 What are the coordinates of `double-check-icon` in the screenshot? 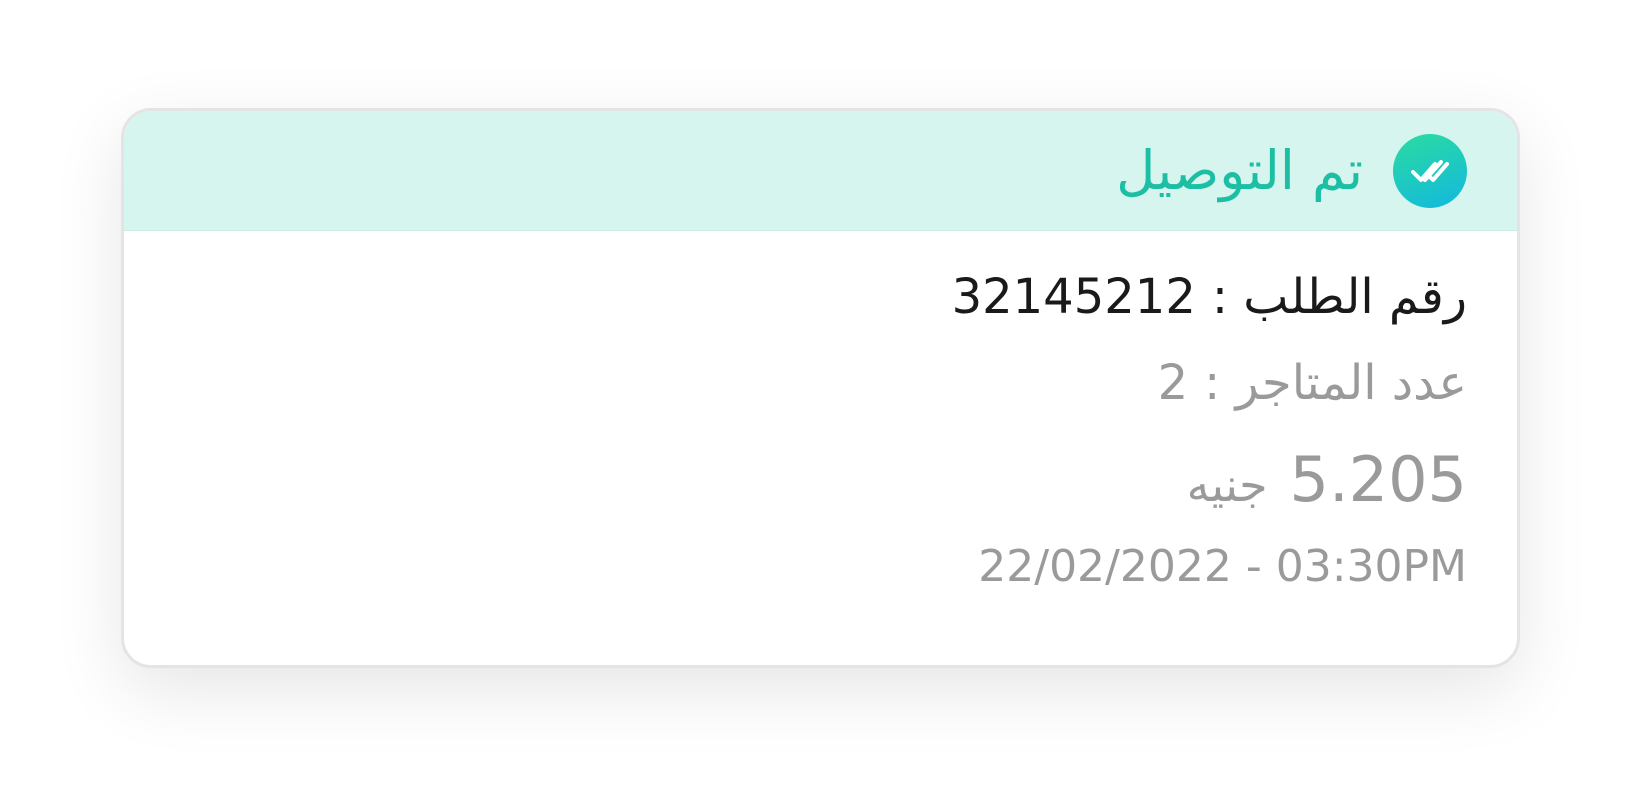 It's located at (1430, 170).